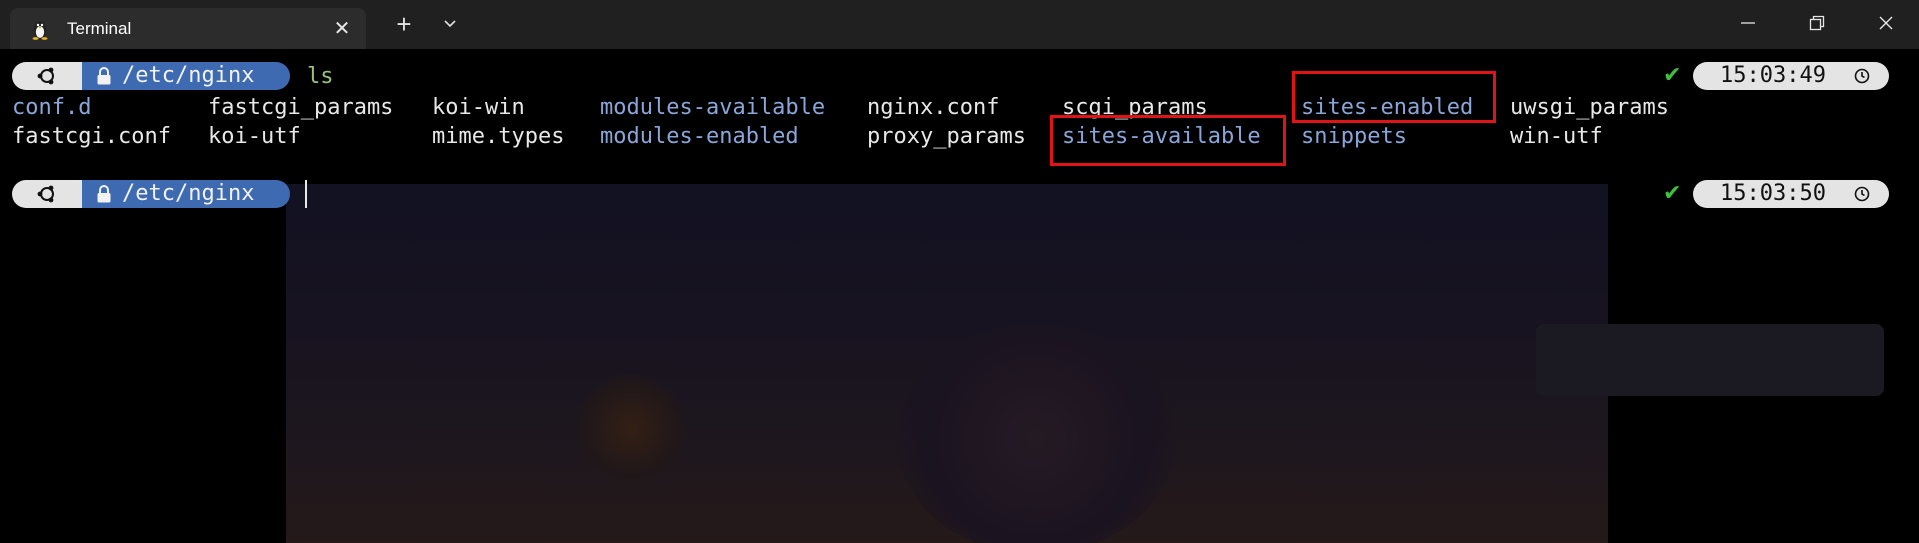 This screenshot has width=1919, height=543. Describe the element at coordinates (699, 136) in the screenshot. I see `ls-entry: modules-enabled` at that location.